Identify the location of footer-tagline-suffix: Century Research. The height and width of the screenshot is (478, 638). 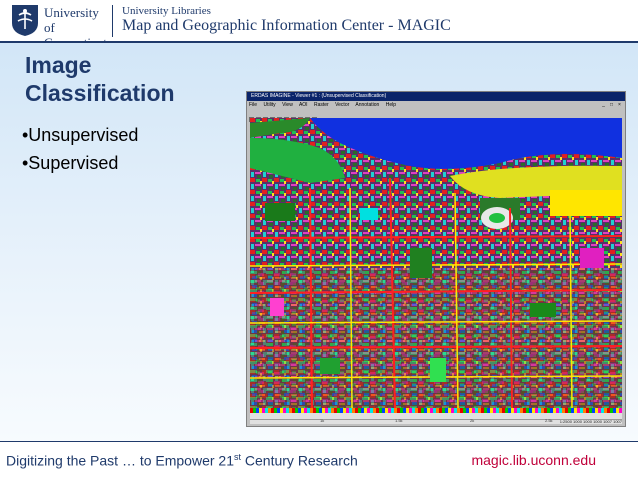
(299, 460).